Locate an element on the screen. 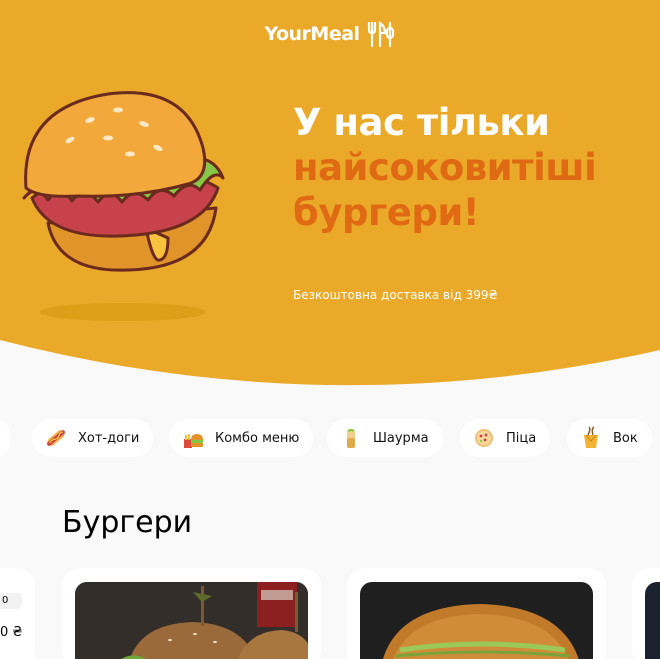  pizza-icon is located at coordinates (484, 438).